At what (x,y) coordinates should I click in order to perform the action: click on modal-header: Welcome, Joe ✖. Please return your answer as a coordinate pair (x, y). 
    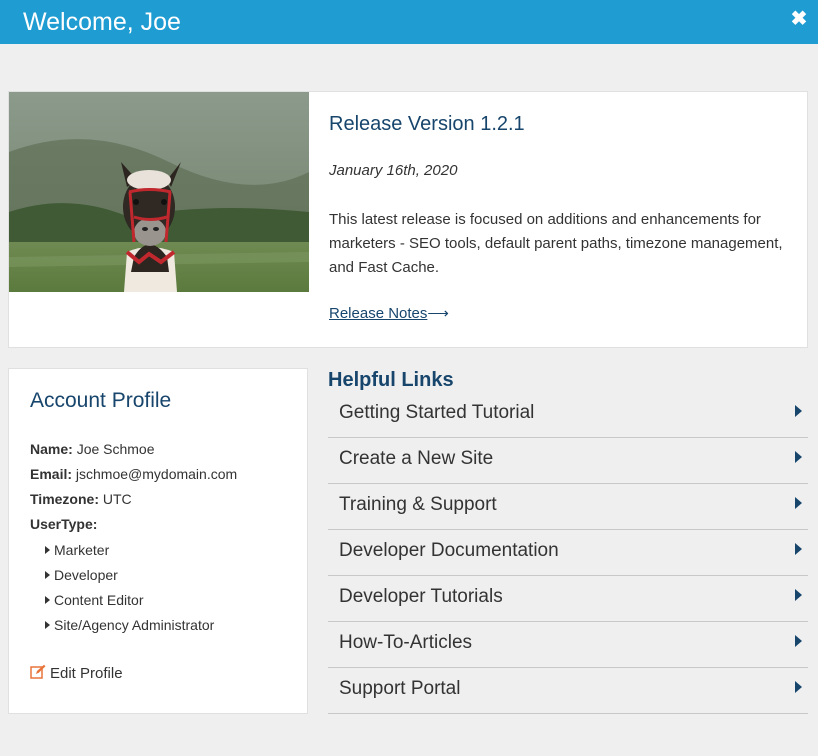
    Looking at the image, I should click on (409, 22).